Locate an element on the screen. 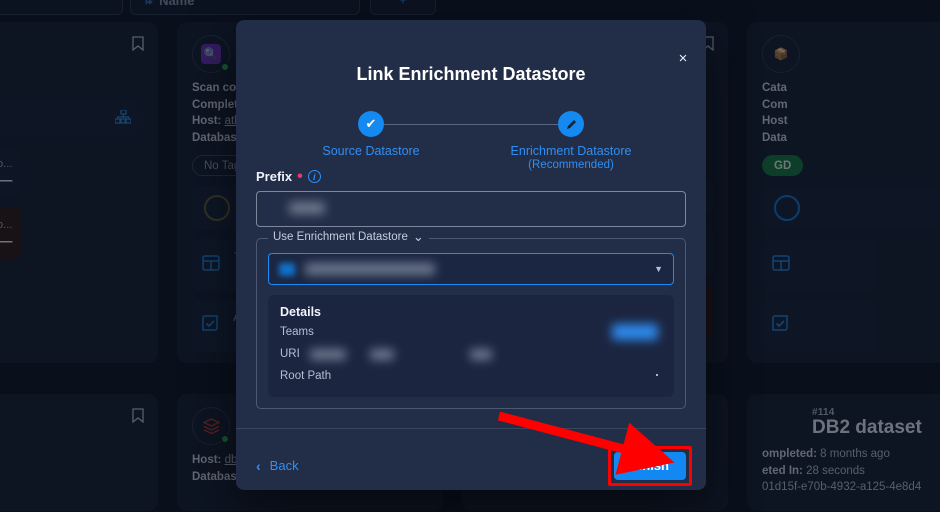 This screenshot has width=940, height=512. step-label: Enrichment Datastore is located at coordinates (571, 151).